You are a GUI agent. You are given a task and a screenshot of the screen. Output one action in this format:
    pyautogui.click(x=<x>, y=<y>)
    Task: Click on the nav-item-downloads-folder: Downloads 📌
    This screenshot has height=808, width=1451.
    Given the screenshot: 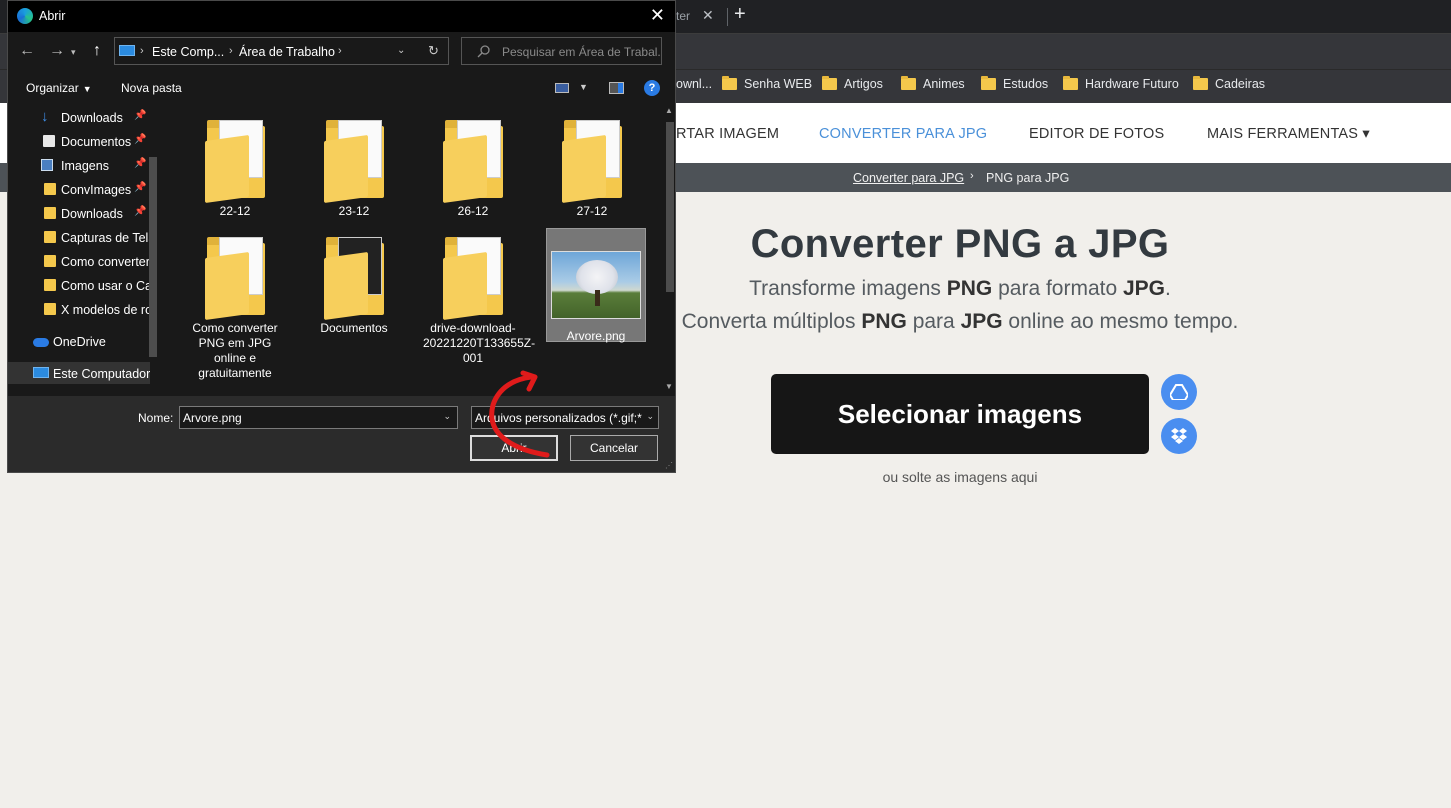 What is the action you would take?
    pyautogui.click(x=79, y=213)
    